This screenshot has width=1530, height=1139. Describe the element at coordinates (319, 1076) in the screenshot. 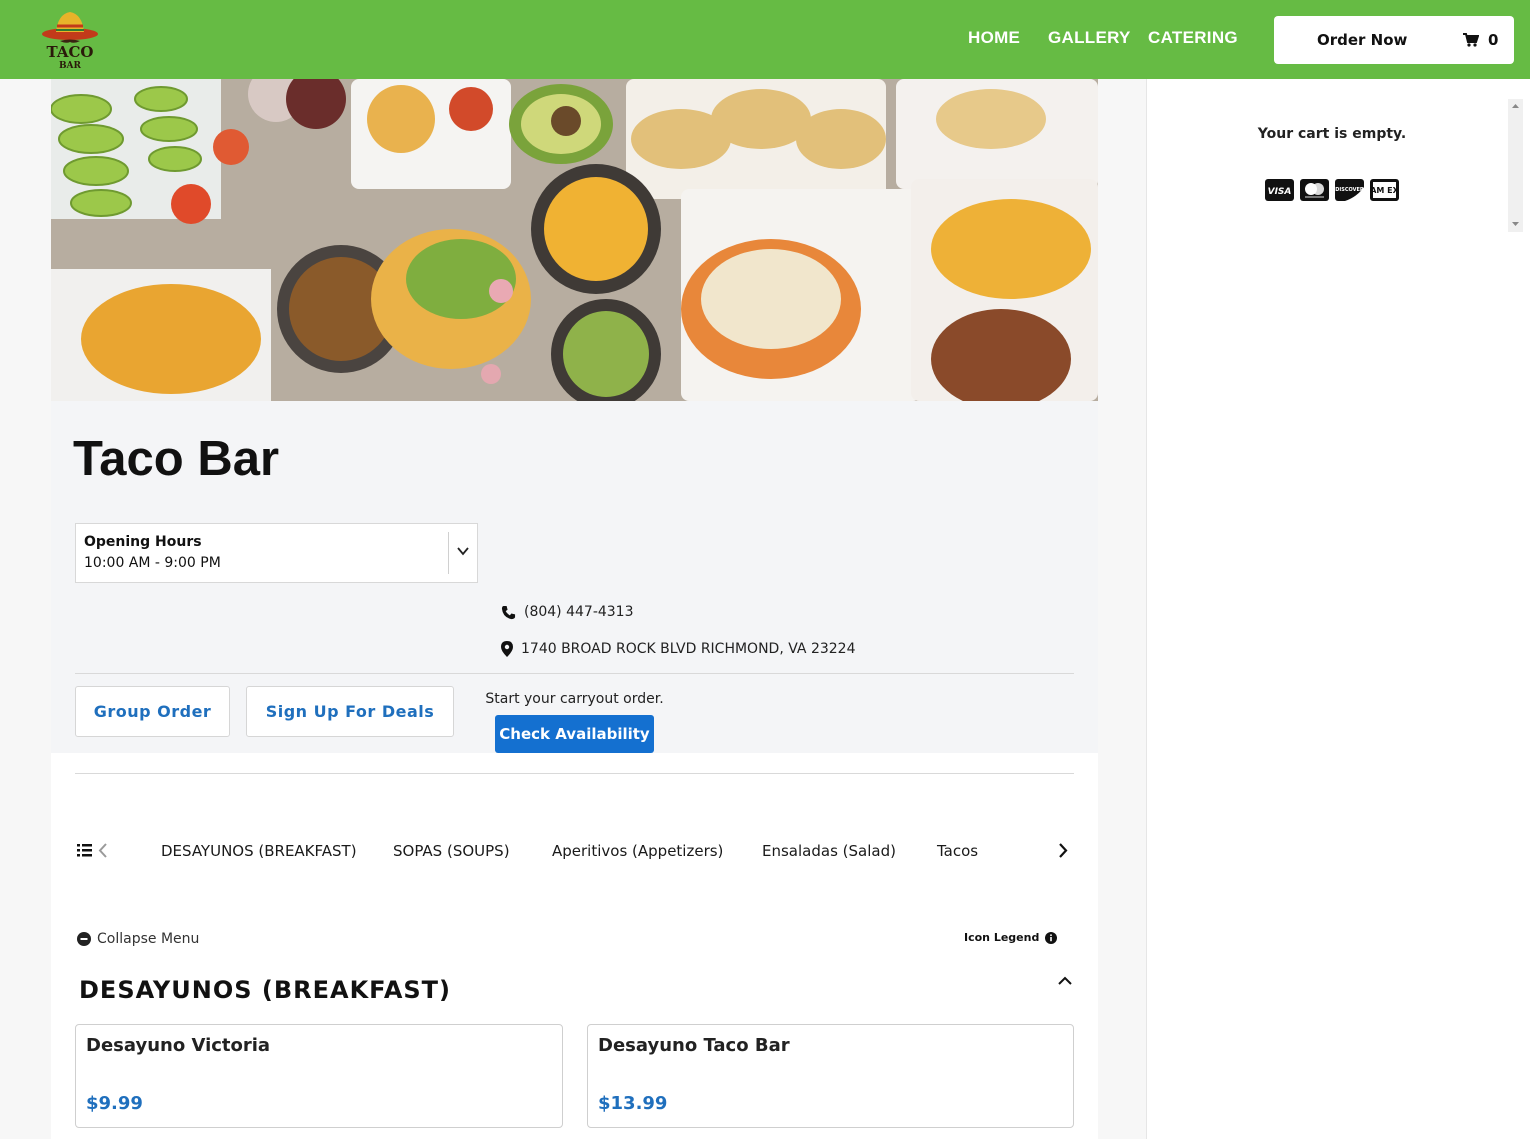

I see `menu-item-card: Desayuno Victoria $9.99` at that location.